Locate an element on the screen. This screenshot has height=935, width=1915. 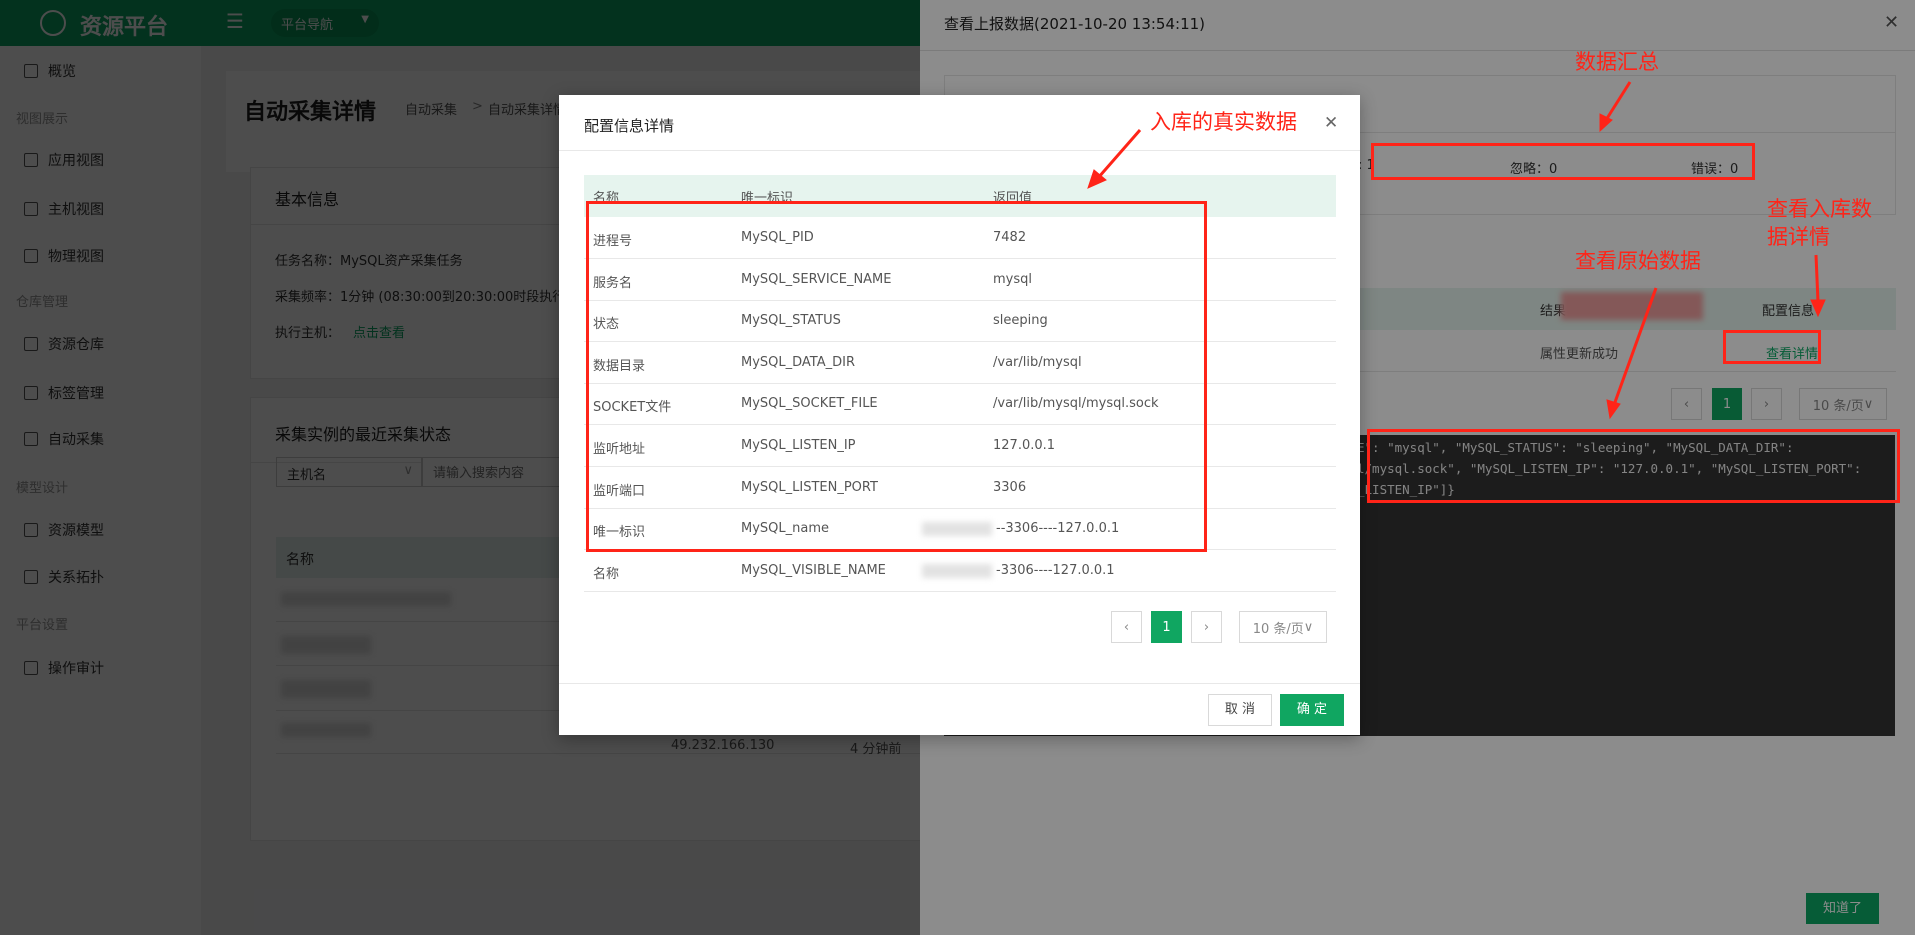
arrow-summary is located at coordinates (1618, 101).